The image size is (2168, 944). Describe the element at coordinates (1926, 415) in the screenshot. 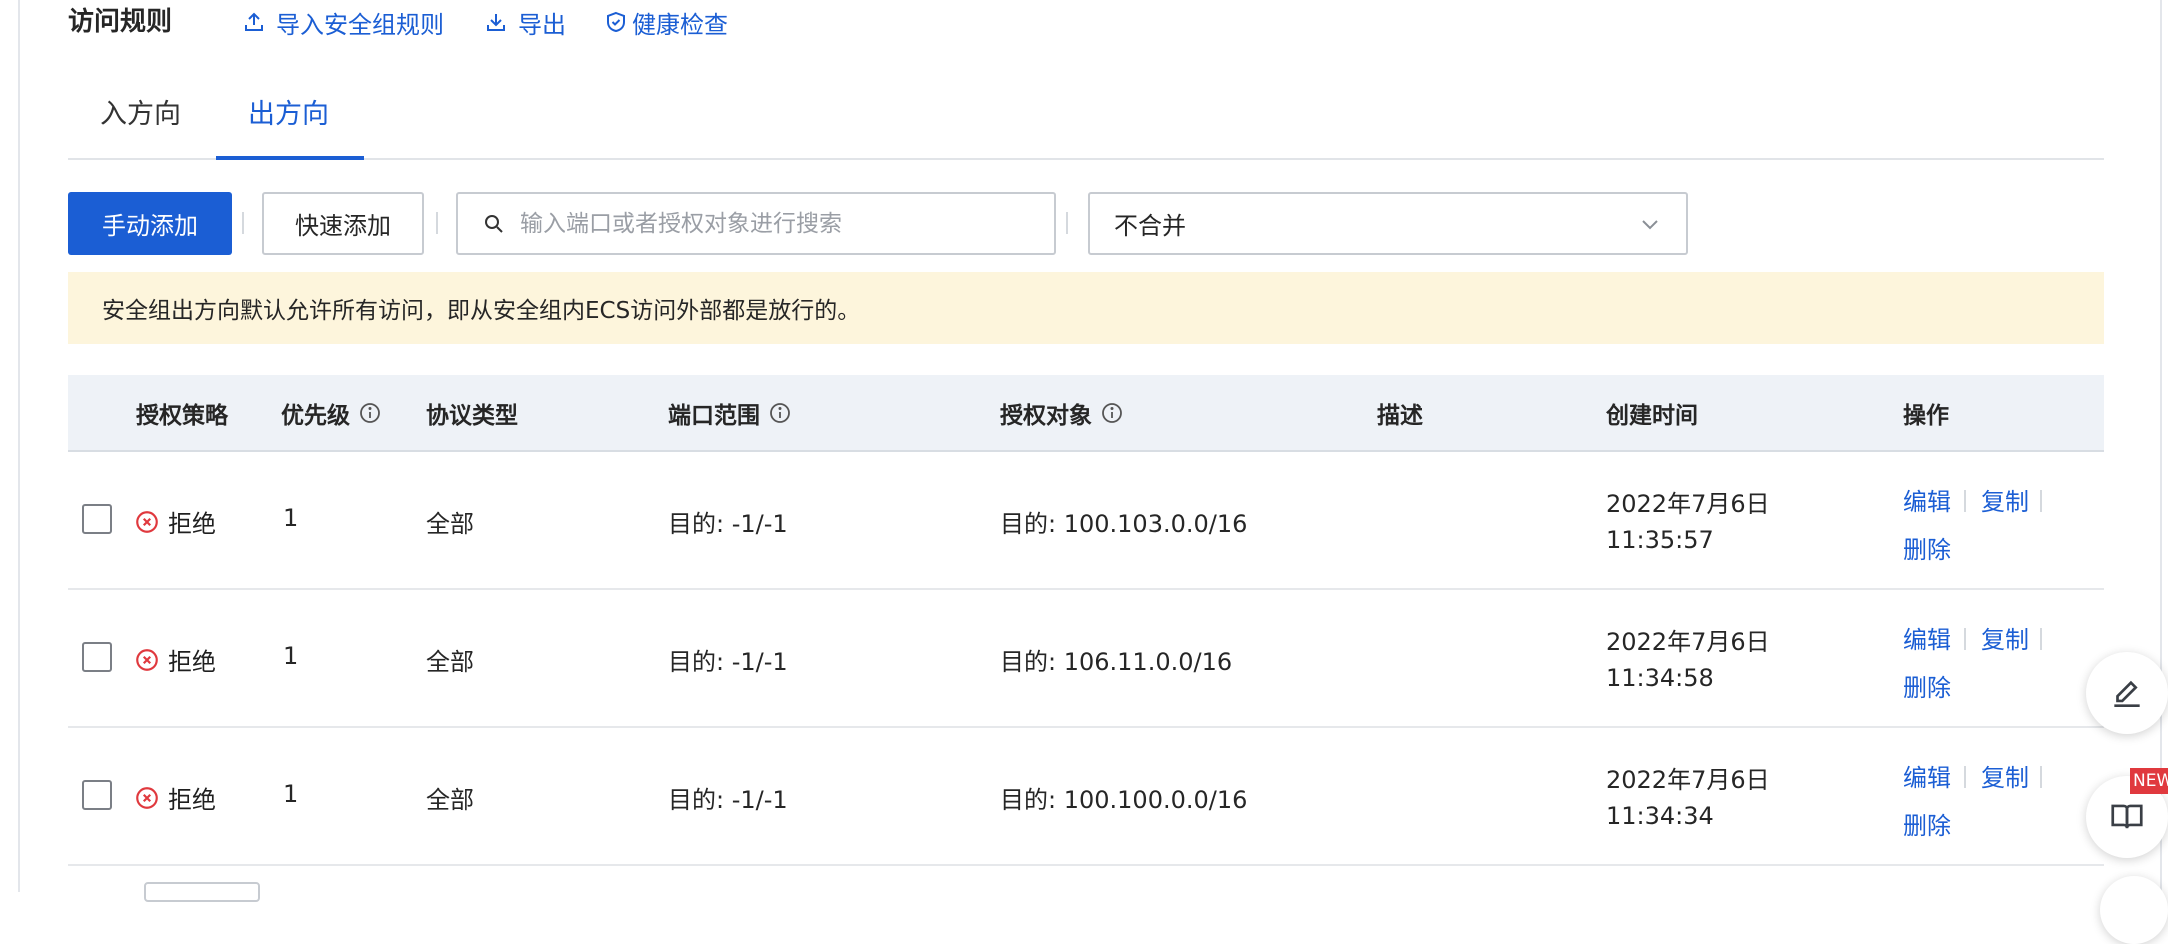

I see `col-actions-label: 操作` at that location.